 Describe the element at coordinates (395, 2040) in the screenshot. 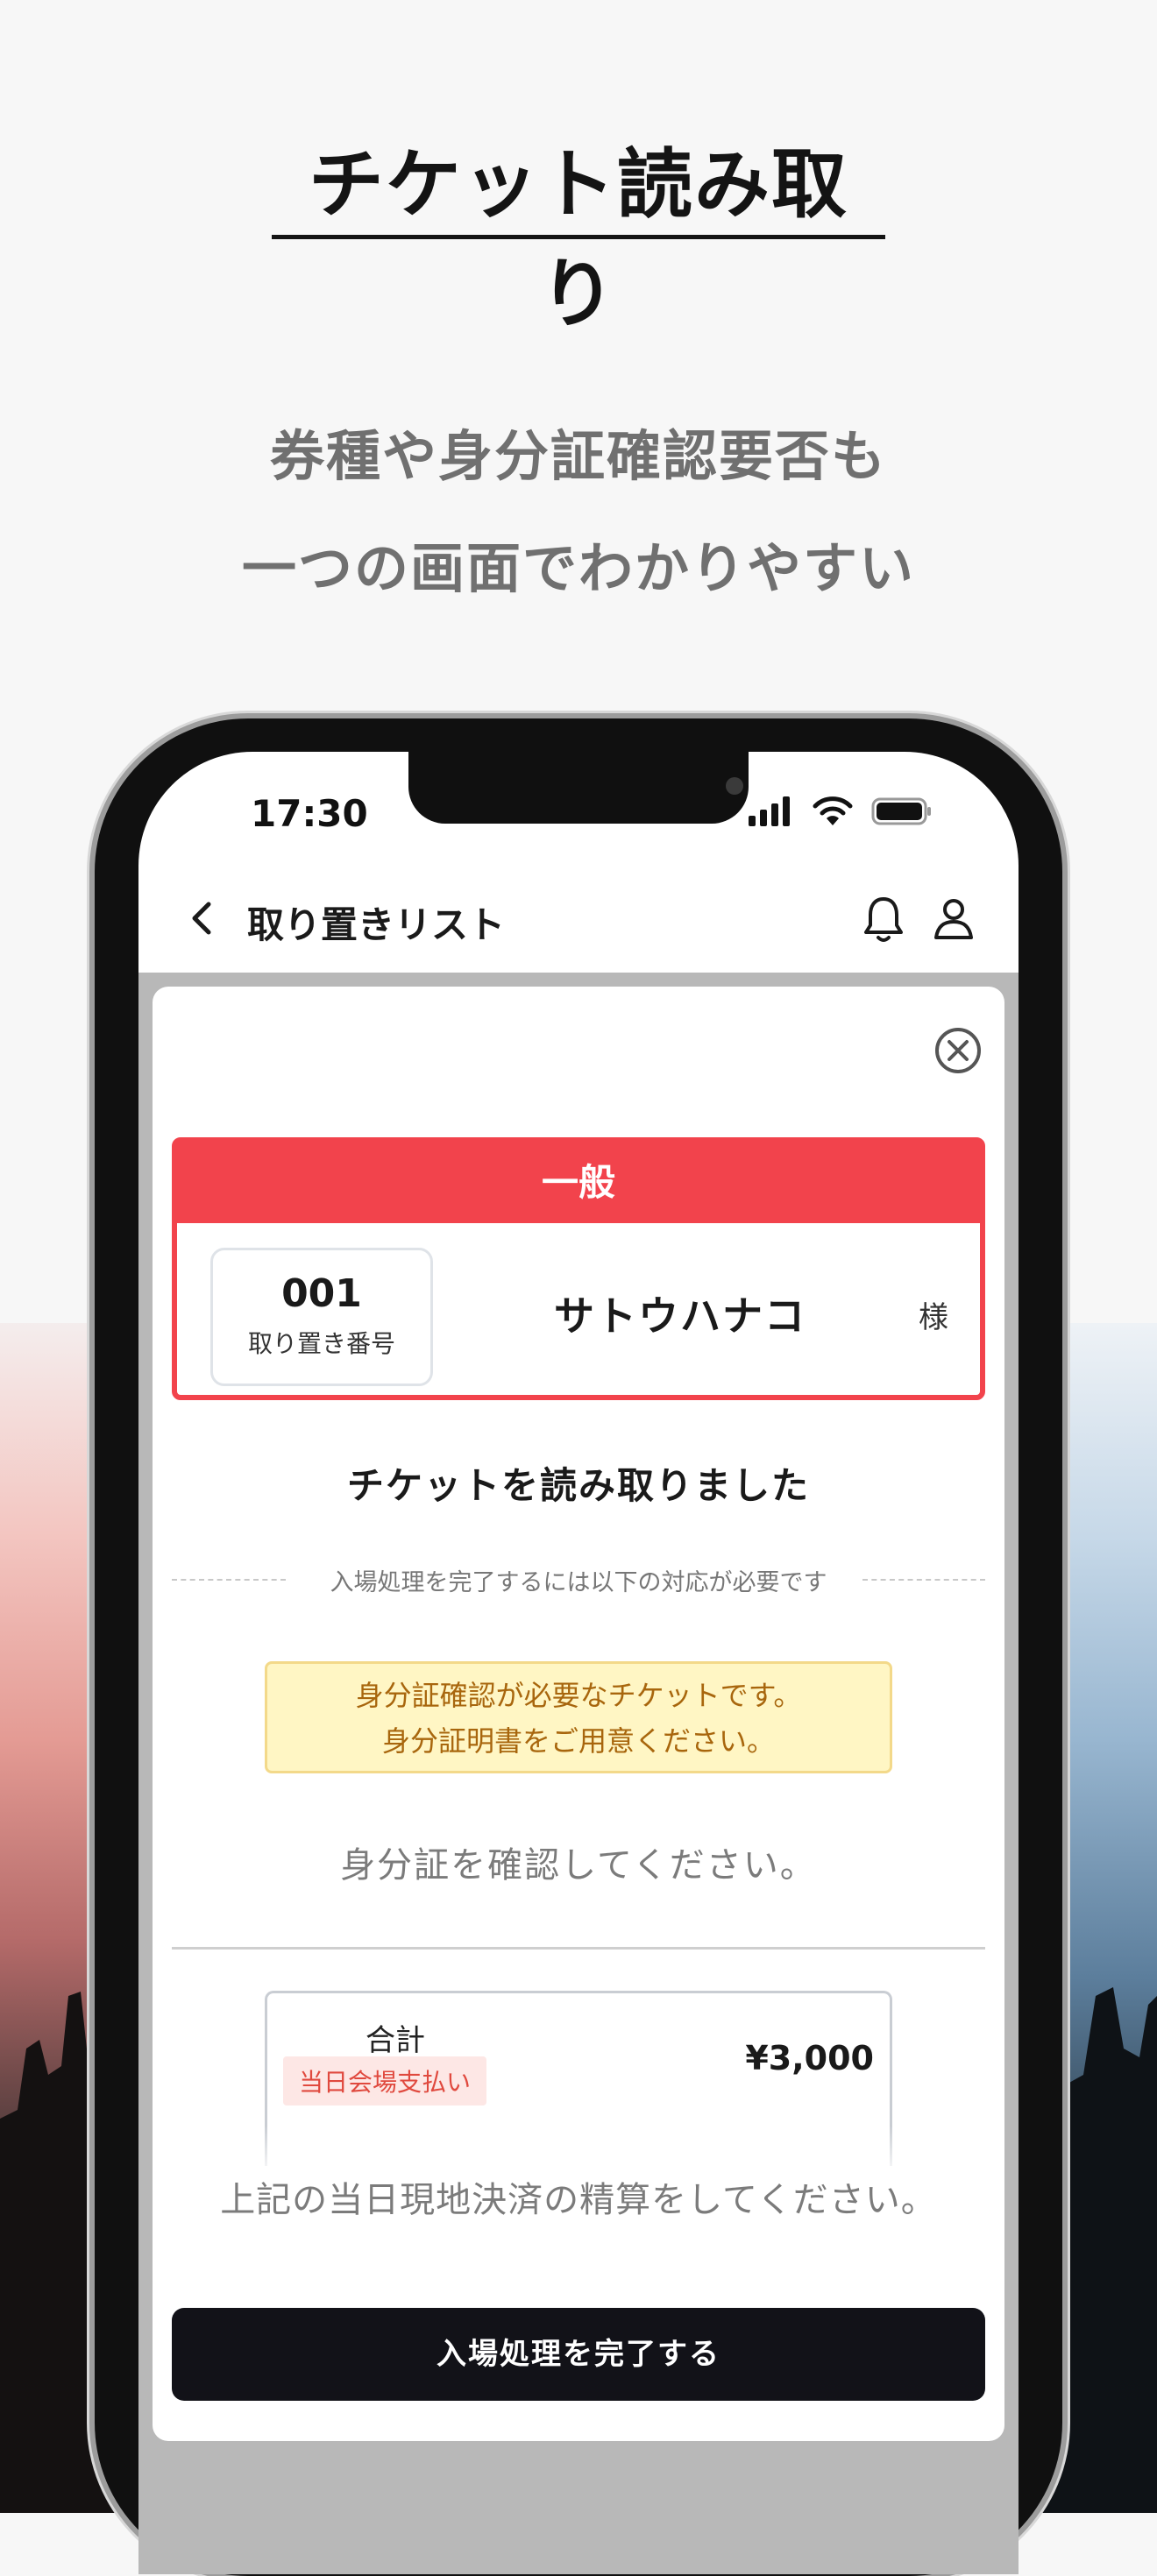

I see `payment-total-label: 合計` at that location.